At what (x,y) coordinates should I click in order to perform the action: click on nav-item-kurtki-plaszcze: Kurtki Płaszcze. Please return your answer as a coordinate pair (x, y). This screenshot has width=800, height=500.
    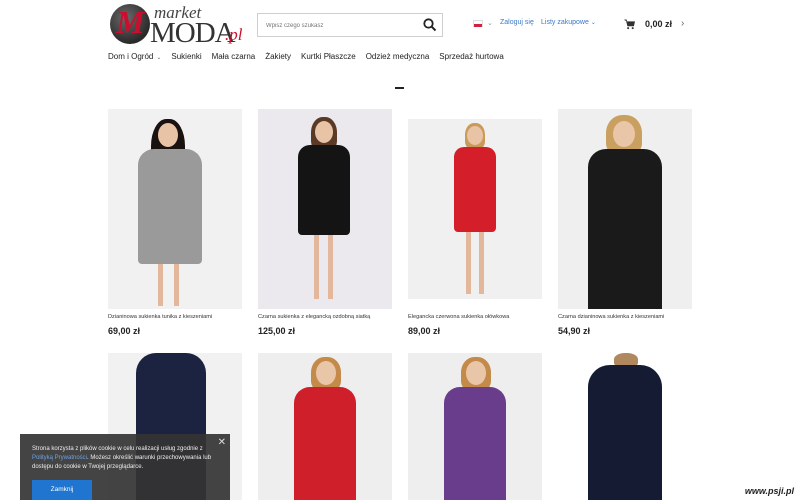
    Looking at the image, I should click on (328, 56).